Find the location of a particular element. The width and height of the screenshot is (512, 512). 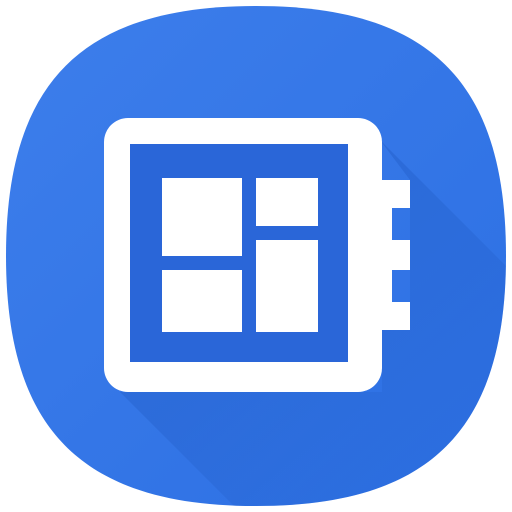

tile-grid-icon is located at coordinates (240, 255).